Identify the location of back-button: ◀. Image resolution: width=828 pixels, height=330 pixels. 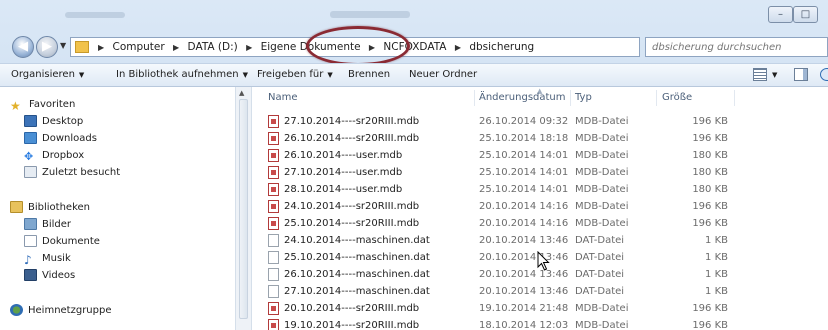
(23, 47).